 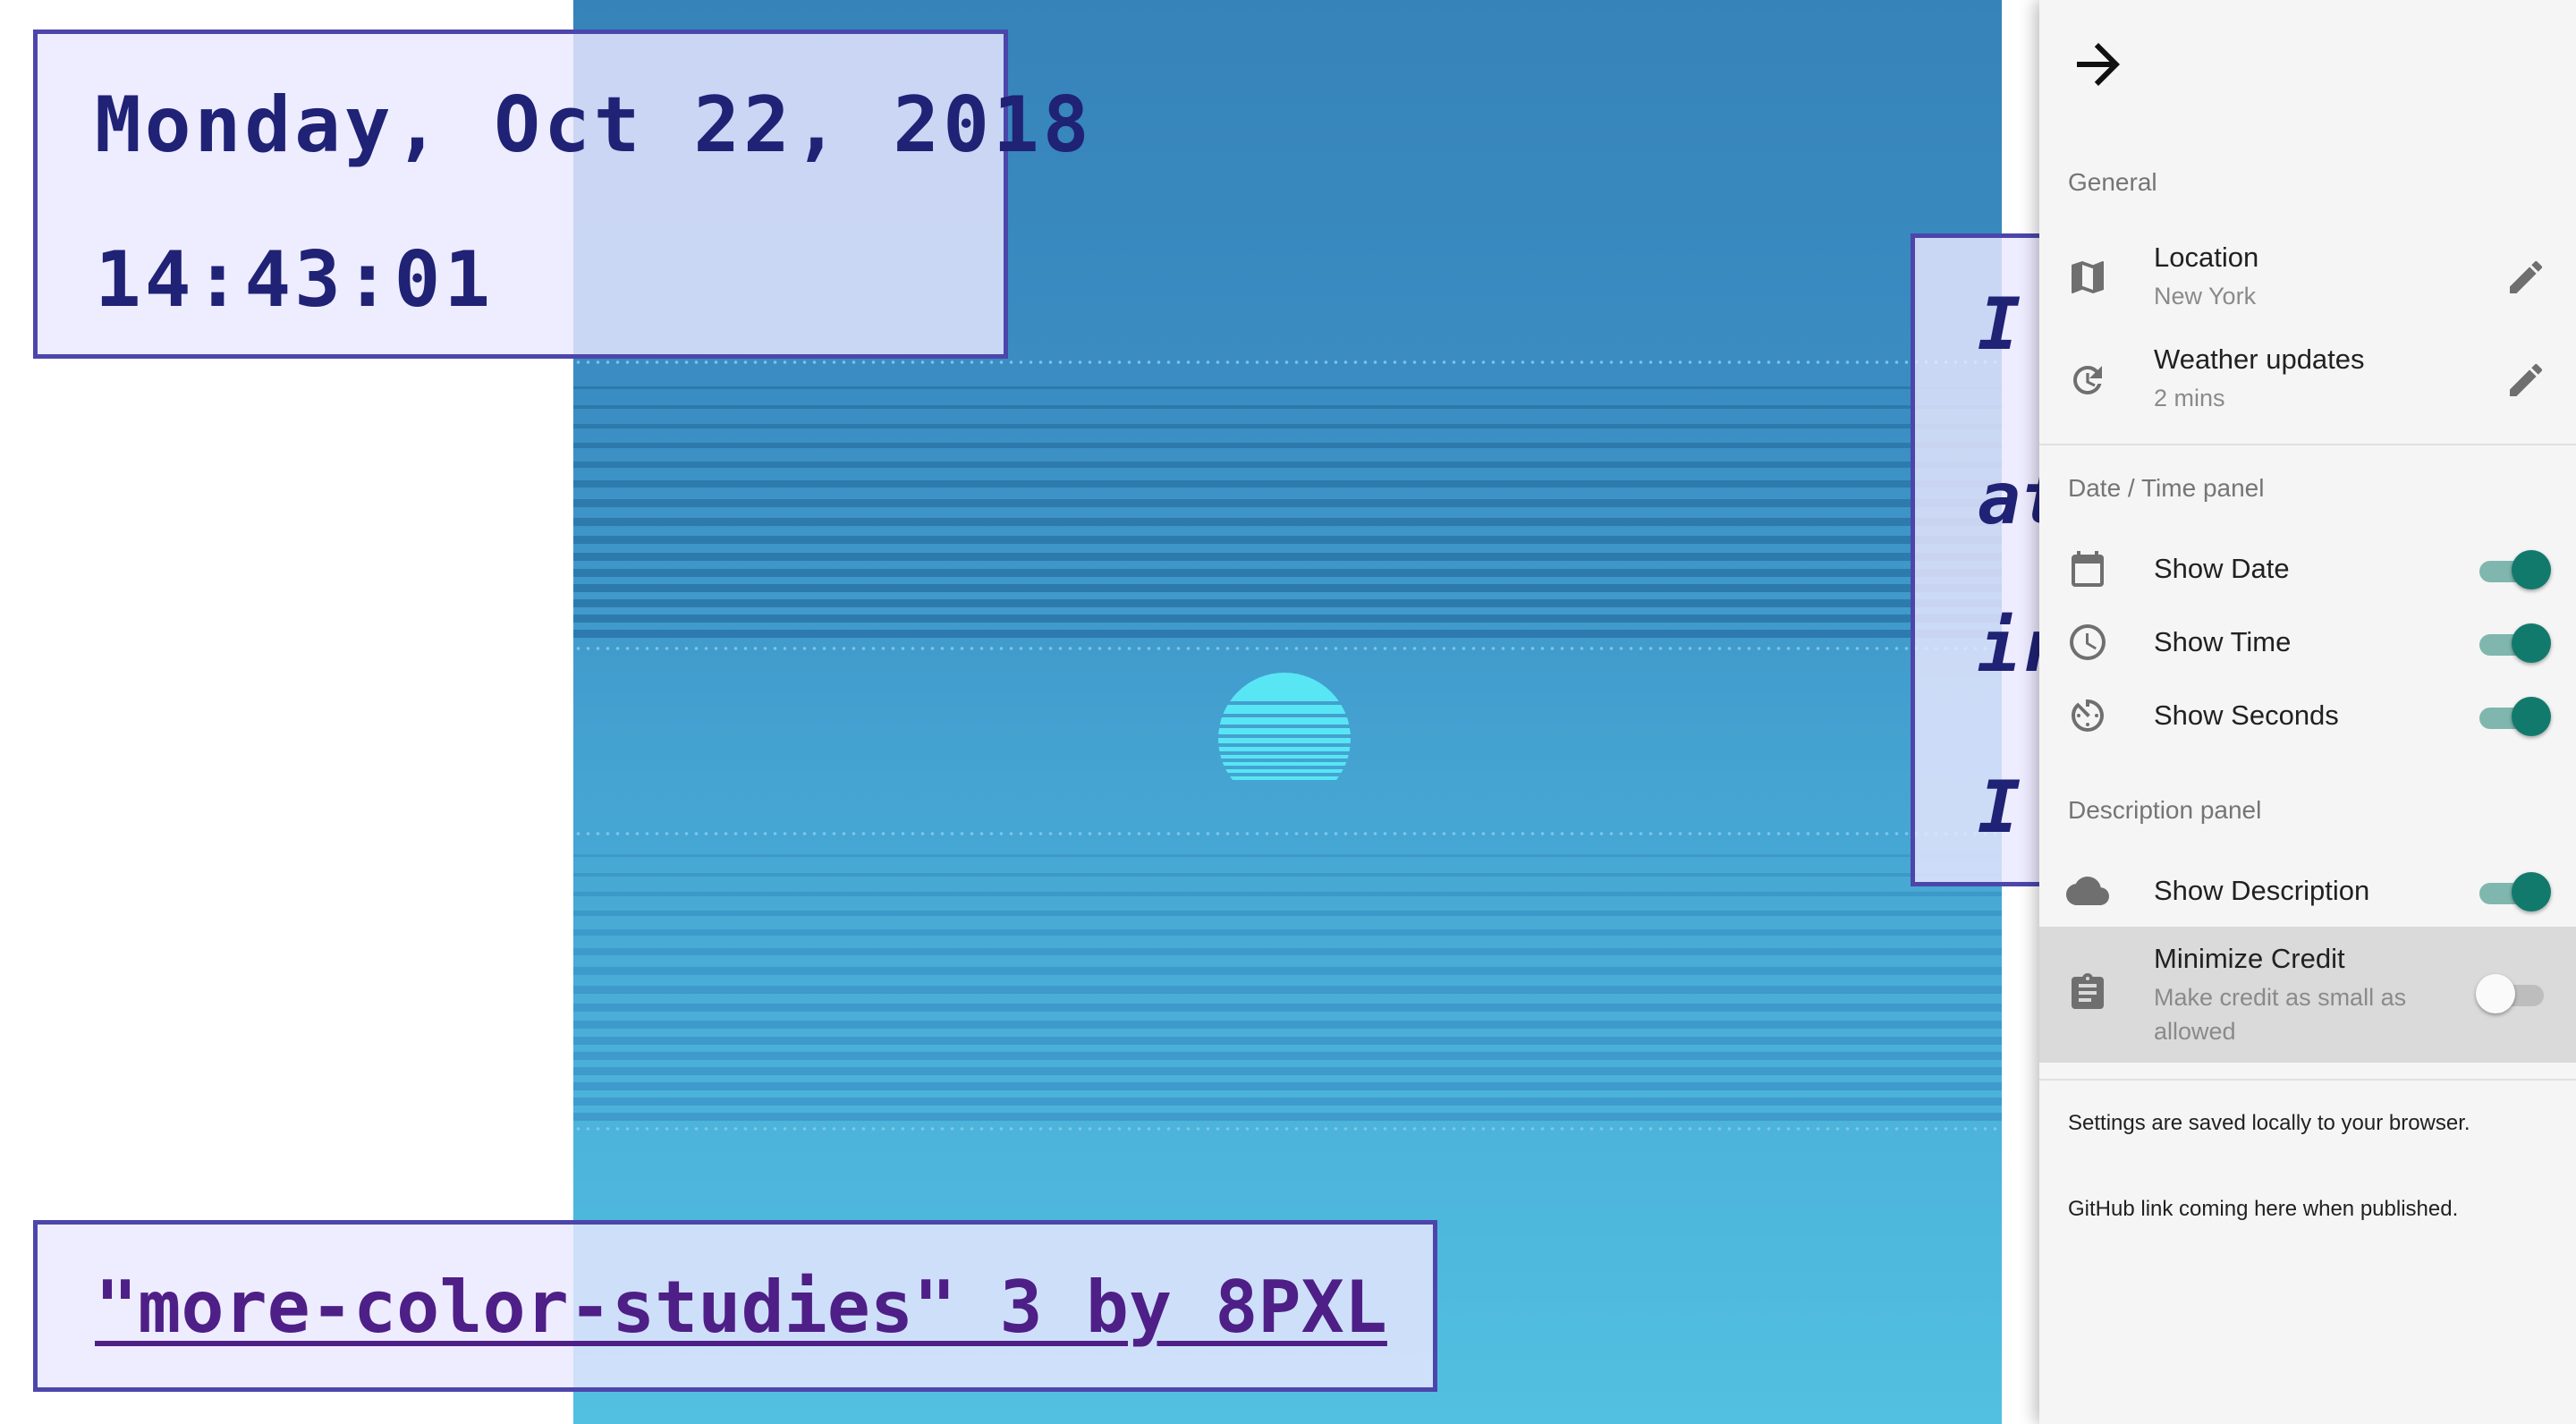 I want to click on clock-icon, so click(x=2088, y=642).